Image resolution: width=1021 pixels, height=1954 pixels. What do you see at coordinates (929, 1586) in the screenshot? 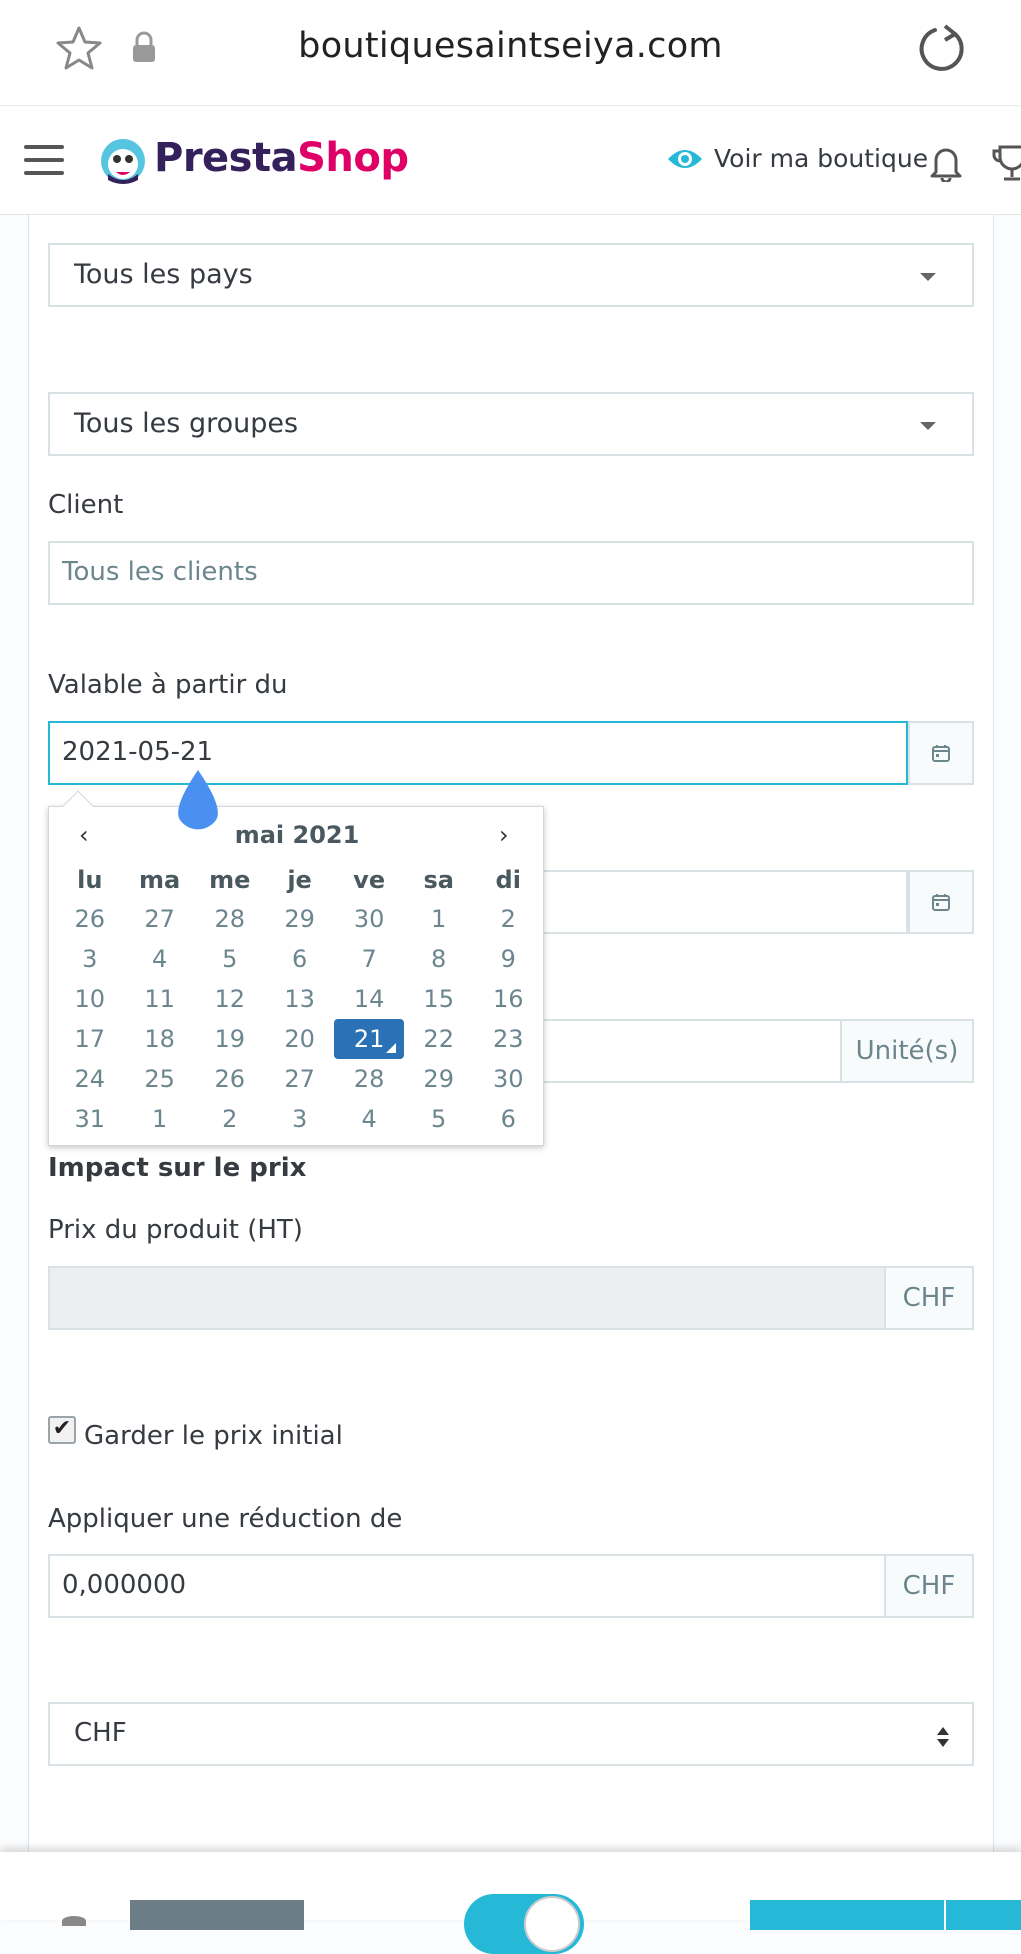
I see `discount-currency-addon: CHF` at bounding box center [929, 1586].